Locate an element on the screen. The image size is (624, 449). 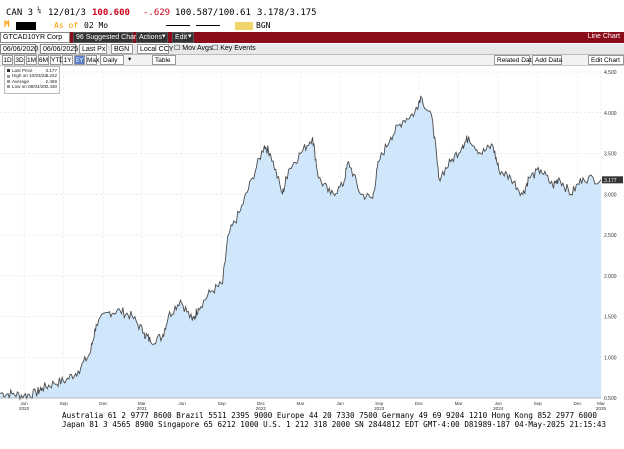
key-events-checkbox: ☐ Key Events is located at coordinates (234, 49).